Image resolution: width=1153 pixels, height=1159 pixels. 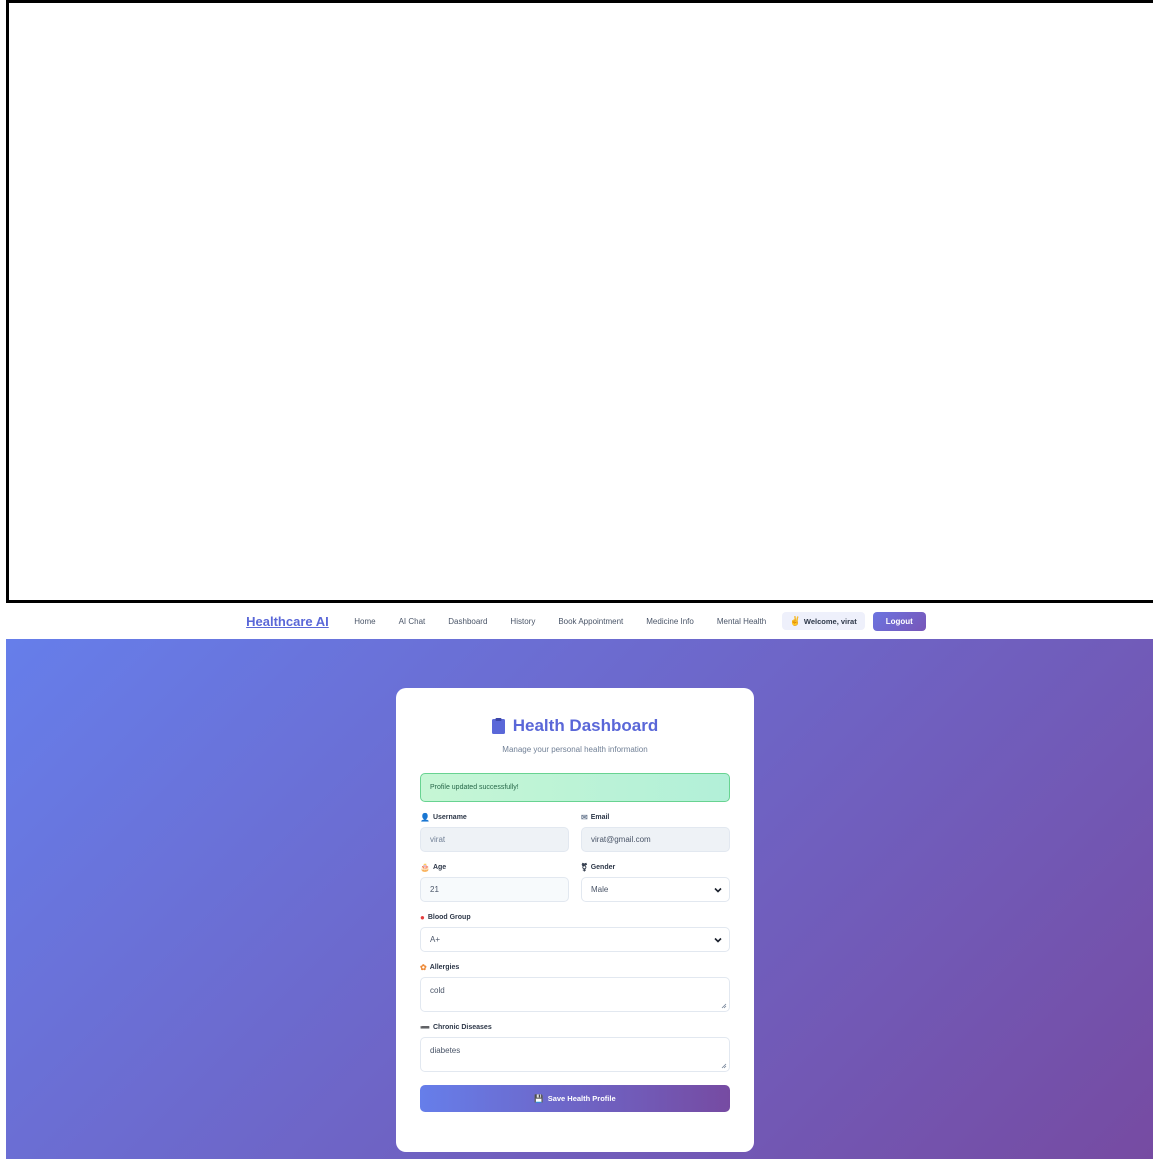 What do you see at coordinates (830, 621) in the screenshot?
I see `welcome-text: Welcome, virat` at bounding box center [830, 621].